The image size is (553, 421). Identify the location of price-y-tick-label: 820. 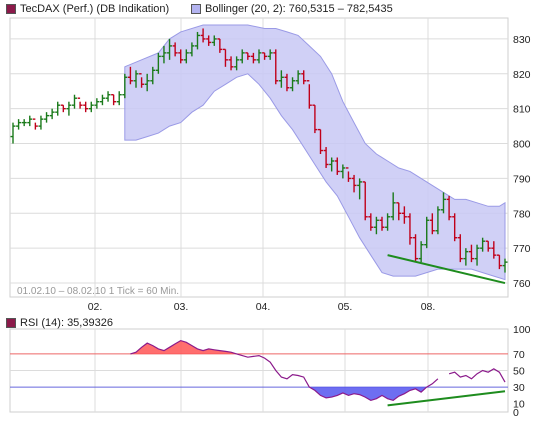
(522, 75).